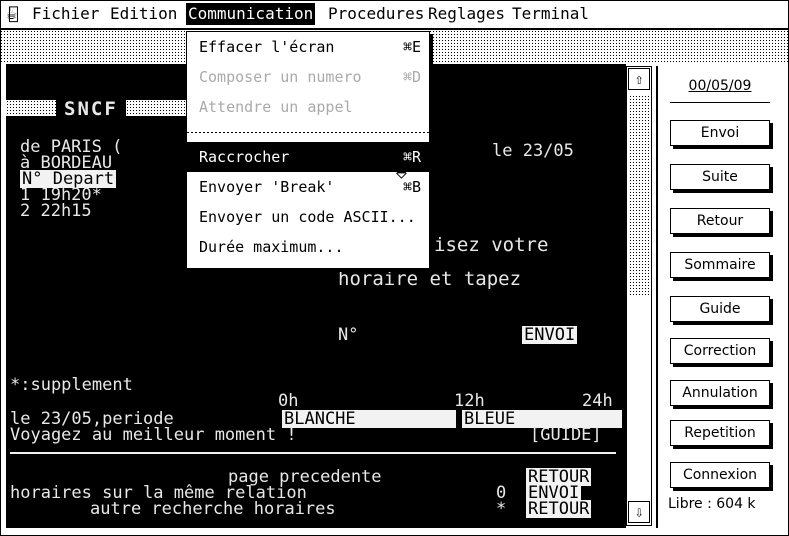 The image size is (789, 536). I want to click on menu-terminal: Terminal, so click(550, 14).